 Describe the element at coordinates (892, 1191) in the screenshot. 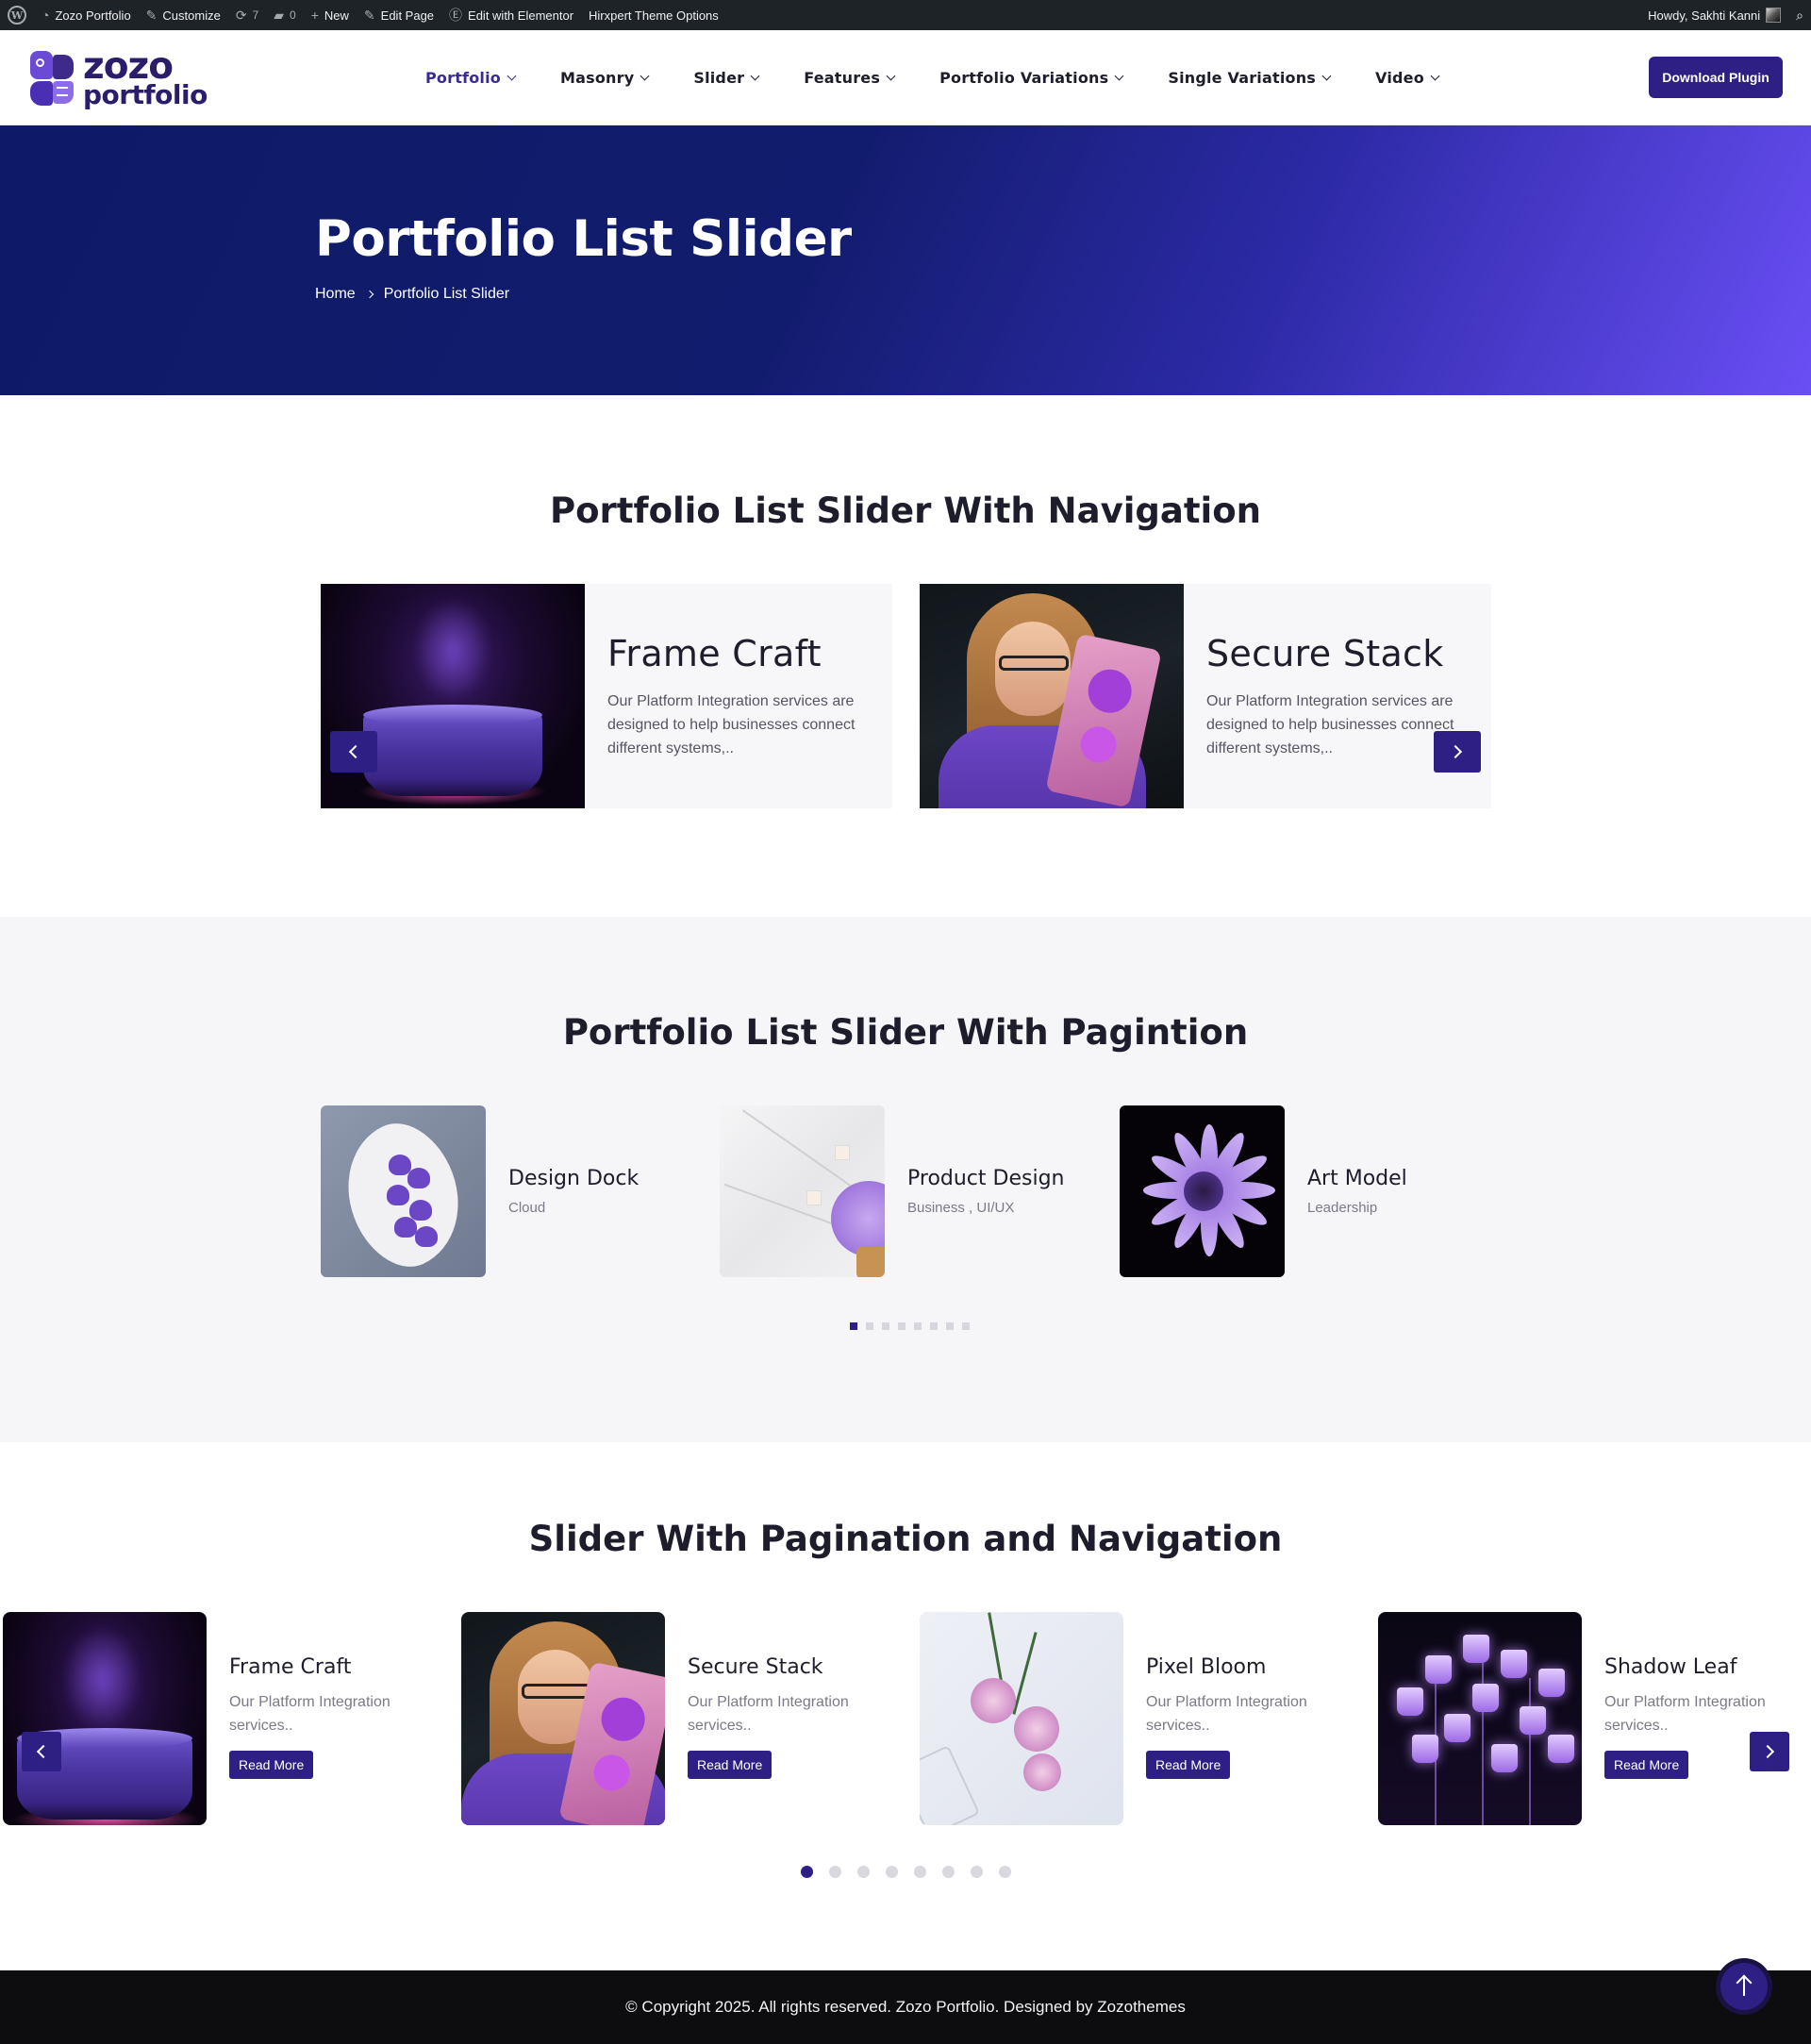

I see `portfolio-list-item: Product Design Business , UI/UX` at that location.